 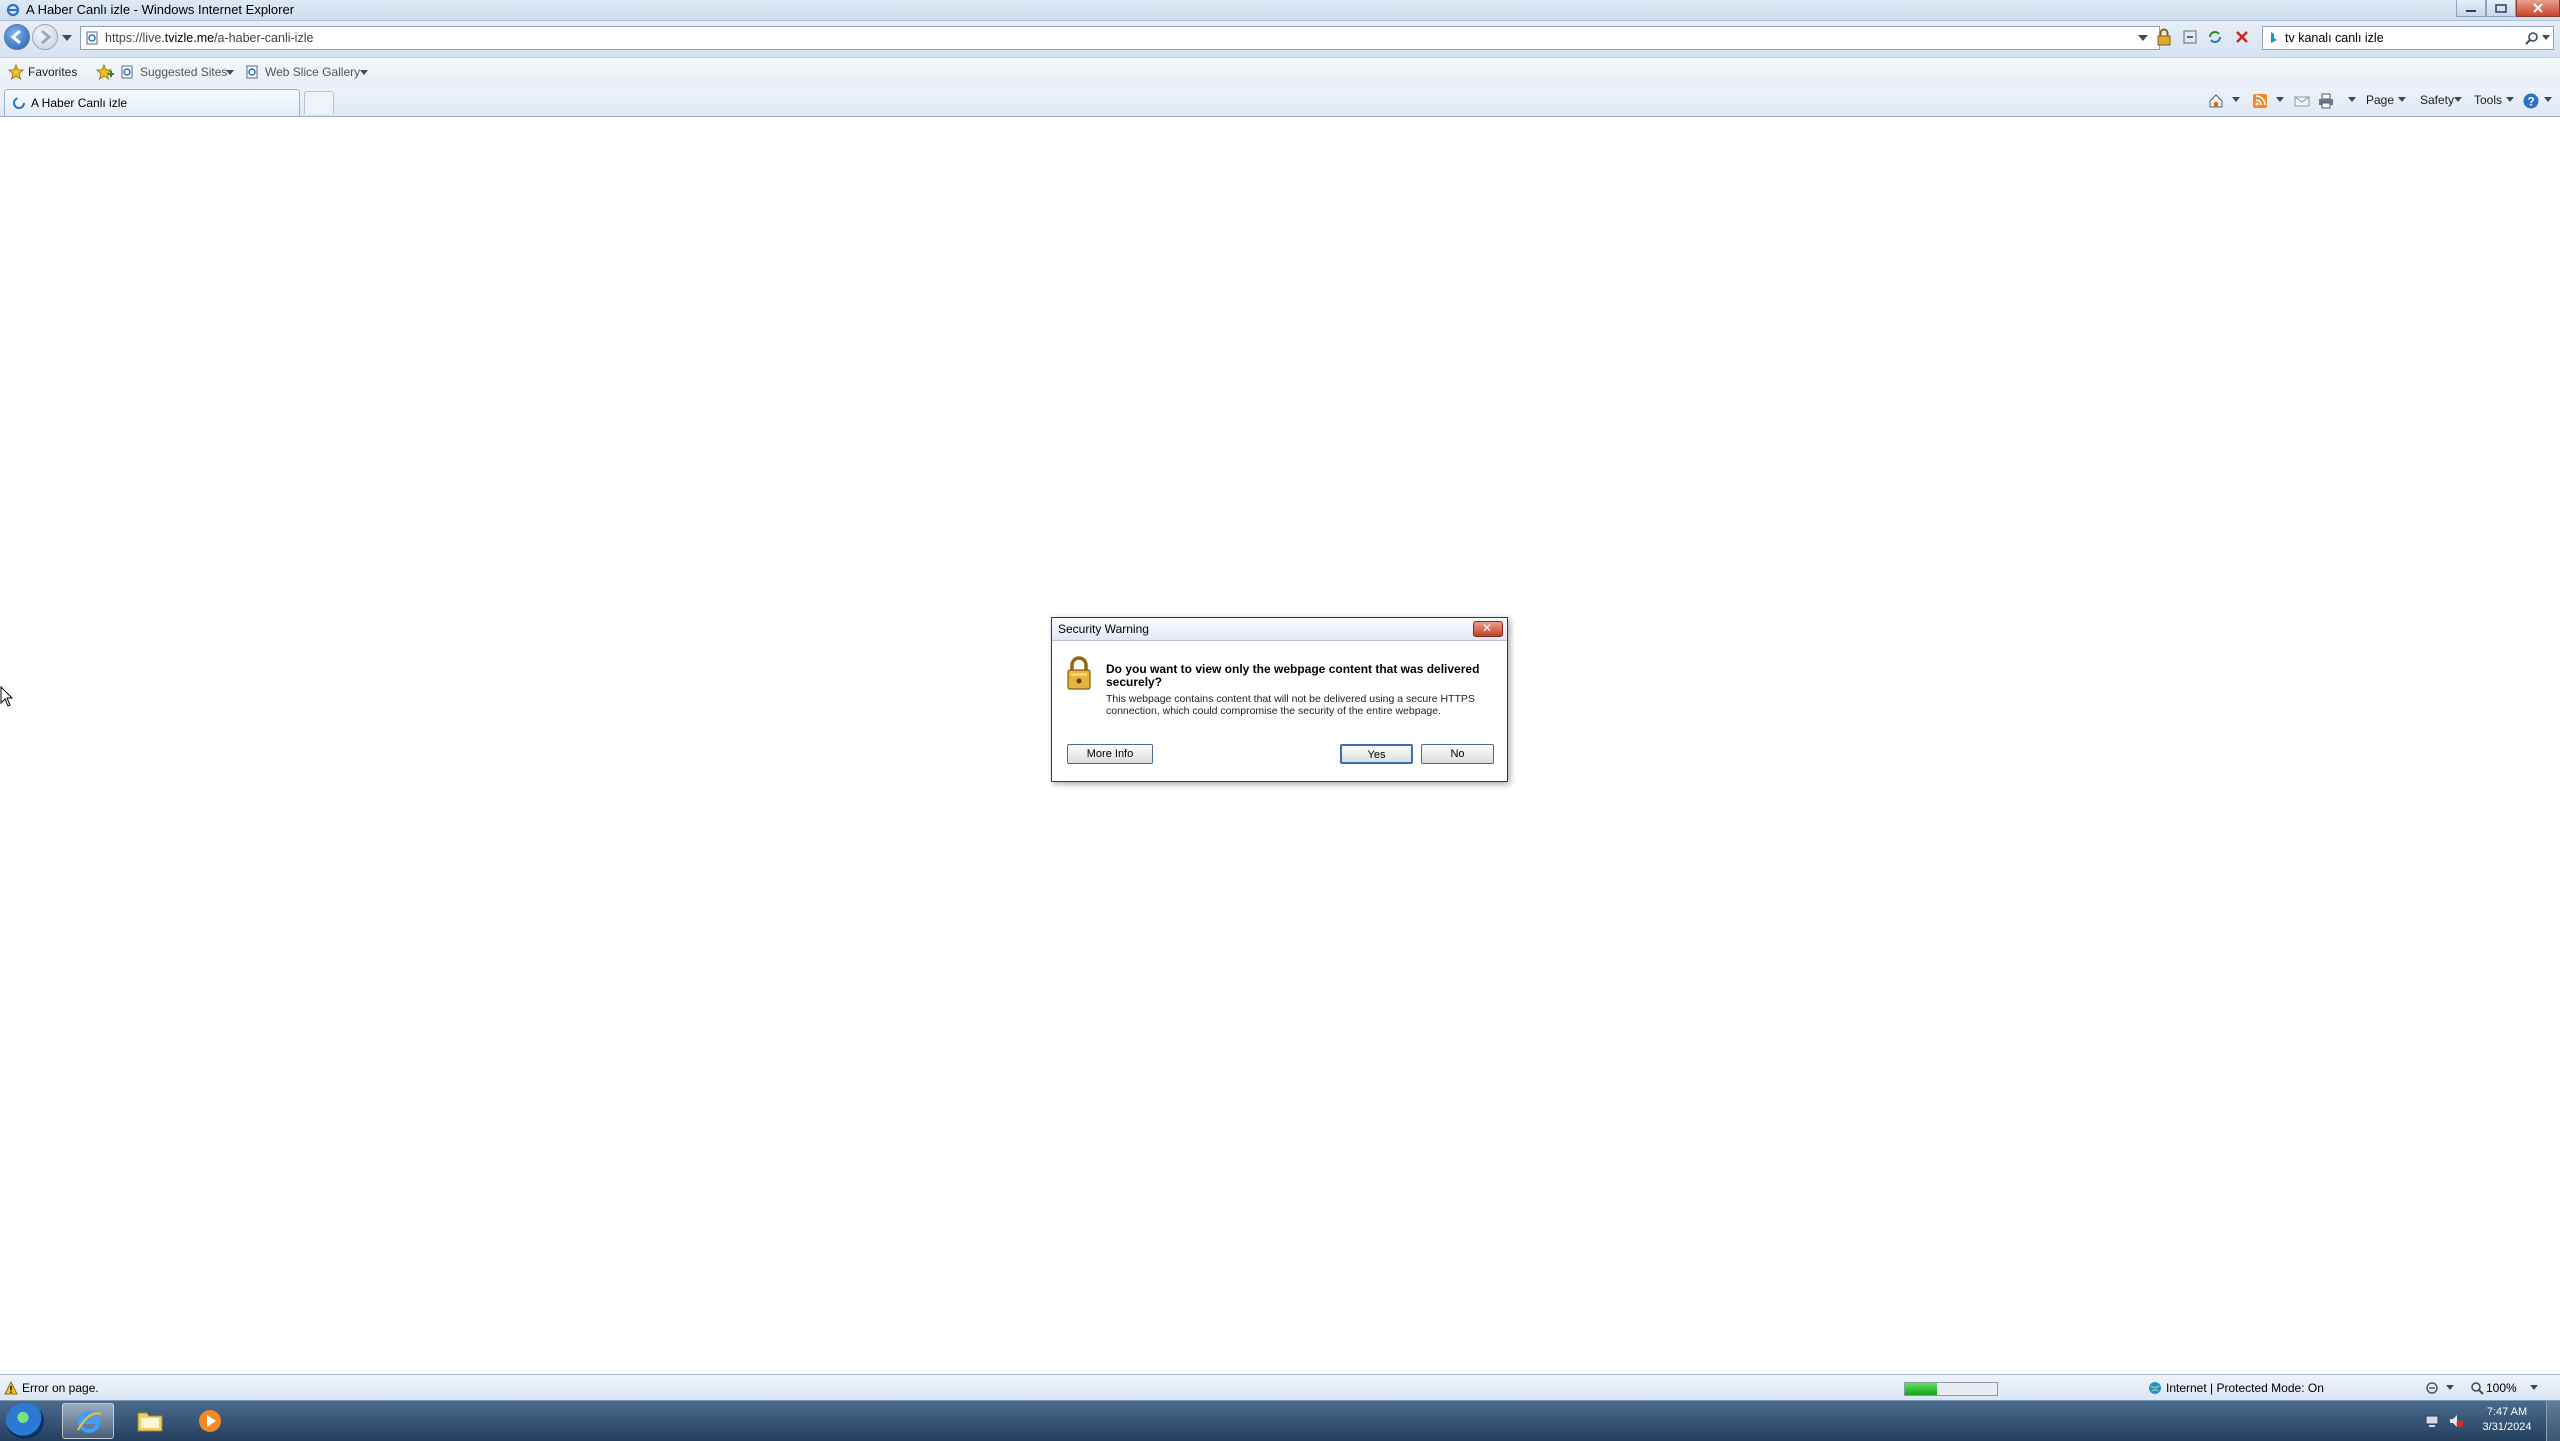 What do you see at coordinates (2215, 37) in the screenshot?
I see `refresh-icon` at bounding box center [2215, 37].